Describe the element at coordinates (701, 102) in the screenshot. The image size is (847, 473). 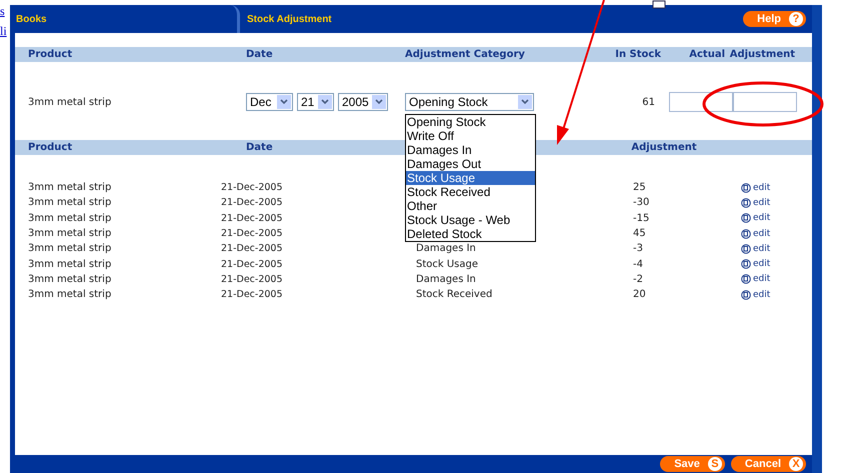
I see `actual-input` at that location.